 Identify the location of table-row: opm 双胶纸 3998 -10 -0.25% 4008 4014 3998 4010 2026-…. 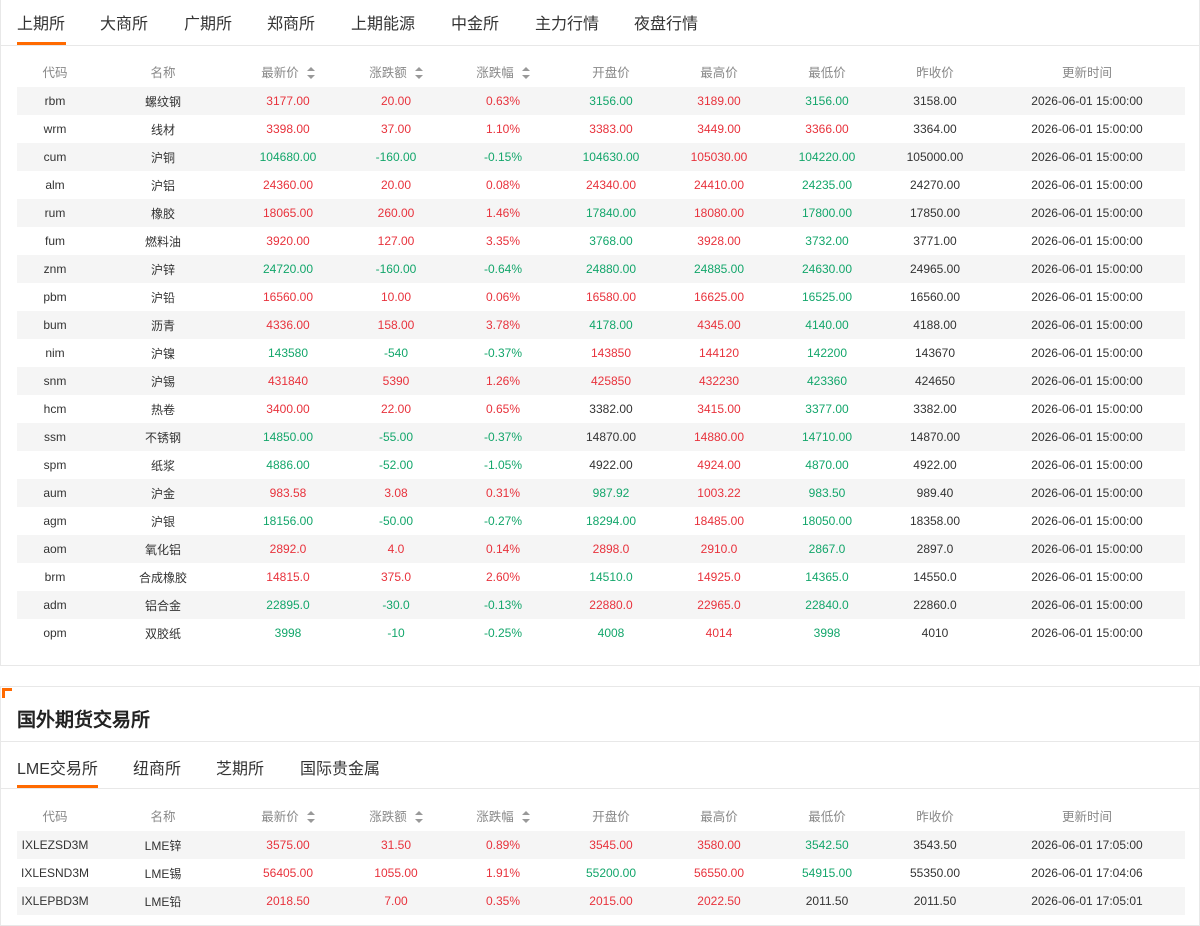
(601, 633).